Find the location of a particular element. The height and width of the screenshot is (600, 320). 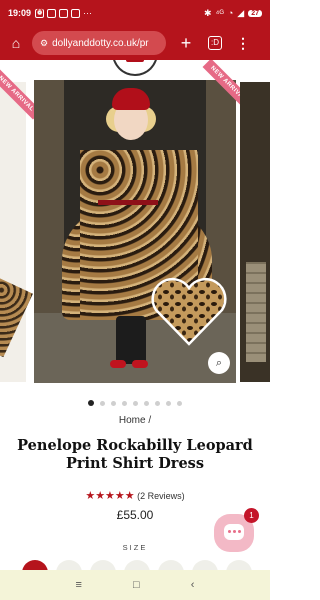

product-rating: ★★★★★ (2 Reviews) is located at coordinates (135, 495).